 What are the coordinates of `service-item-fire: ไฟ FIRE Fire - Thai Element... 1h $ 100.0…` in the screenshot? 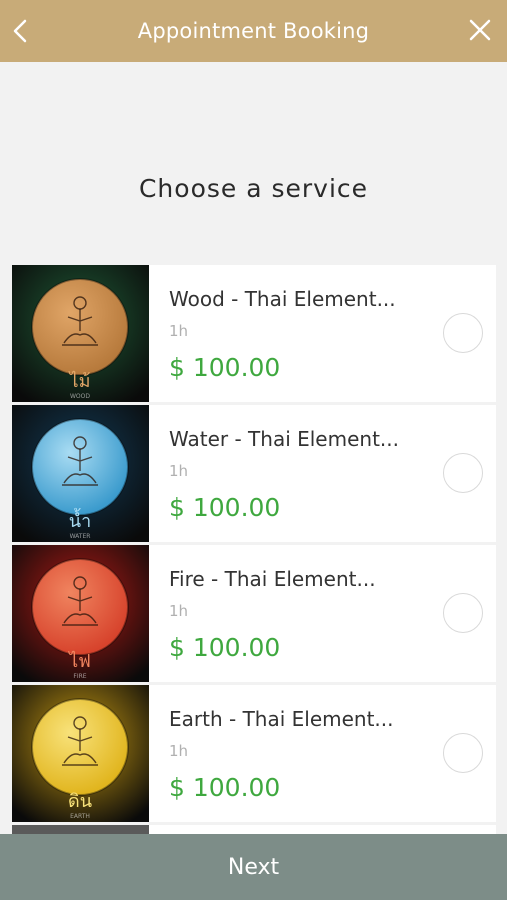 It's located at (254, 613).